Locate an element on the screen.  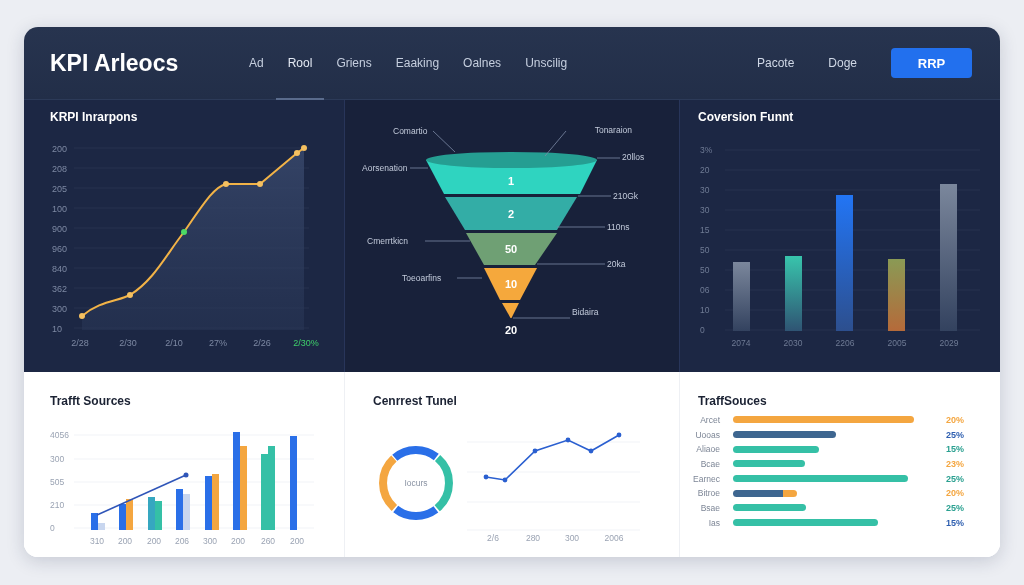
axis-label: 205 is located at coordinates (60, 189).